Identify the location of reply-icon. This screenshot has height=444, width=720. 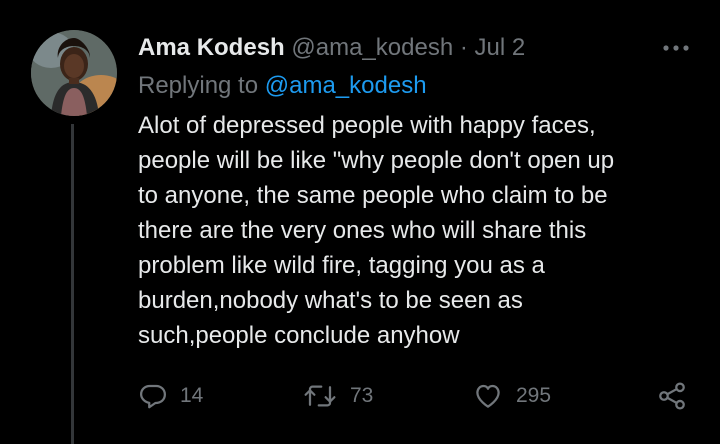
(153, 396).